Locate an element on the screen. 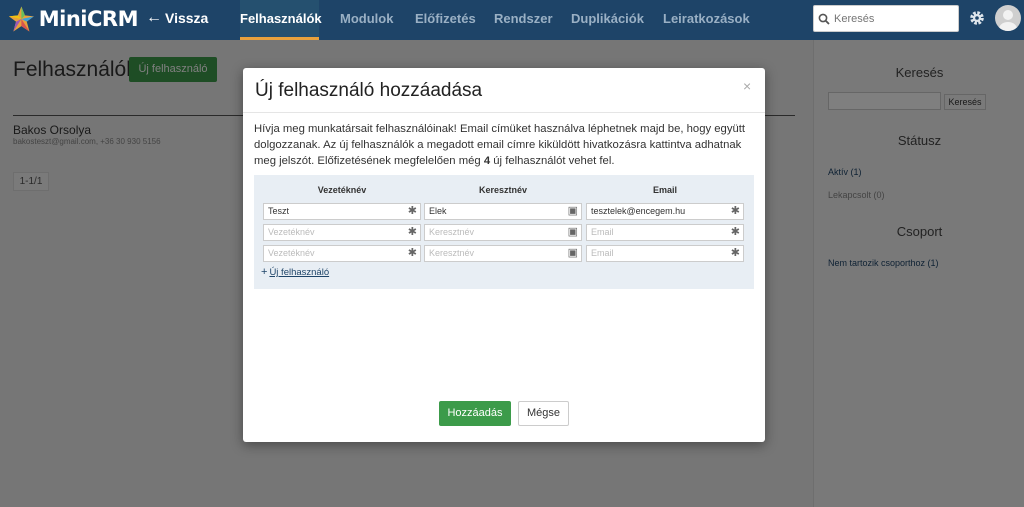  add-row-link: + Új felhasználó is located at coordinates (295, 272).